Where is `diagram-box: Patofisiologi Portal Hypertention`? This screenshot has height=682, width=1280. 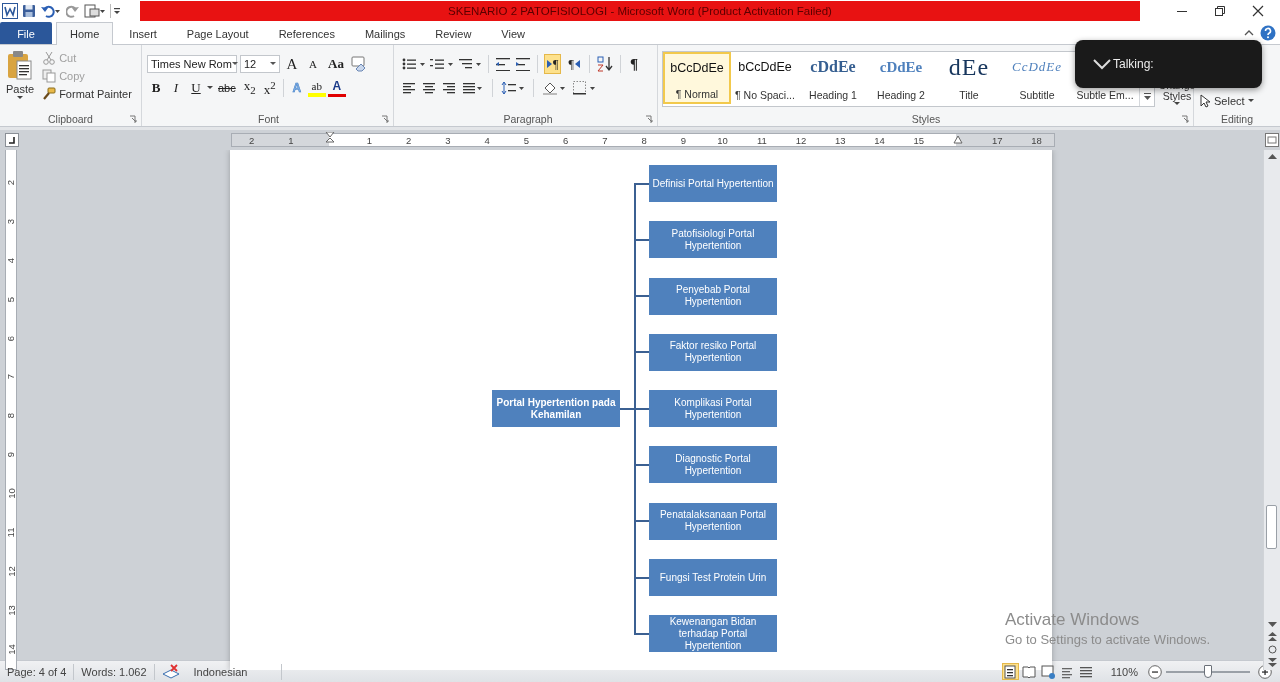 diagram-box: Patofisiologi Portal Hypertention is located at coordinates (713, 240).